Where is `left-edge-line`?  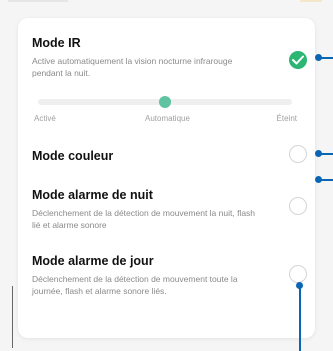 left-edge-line is located at coordinates (12, 317).